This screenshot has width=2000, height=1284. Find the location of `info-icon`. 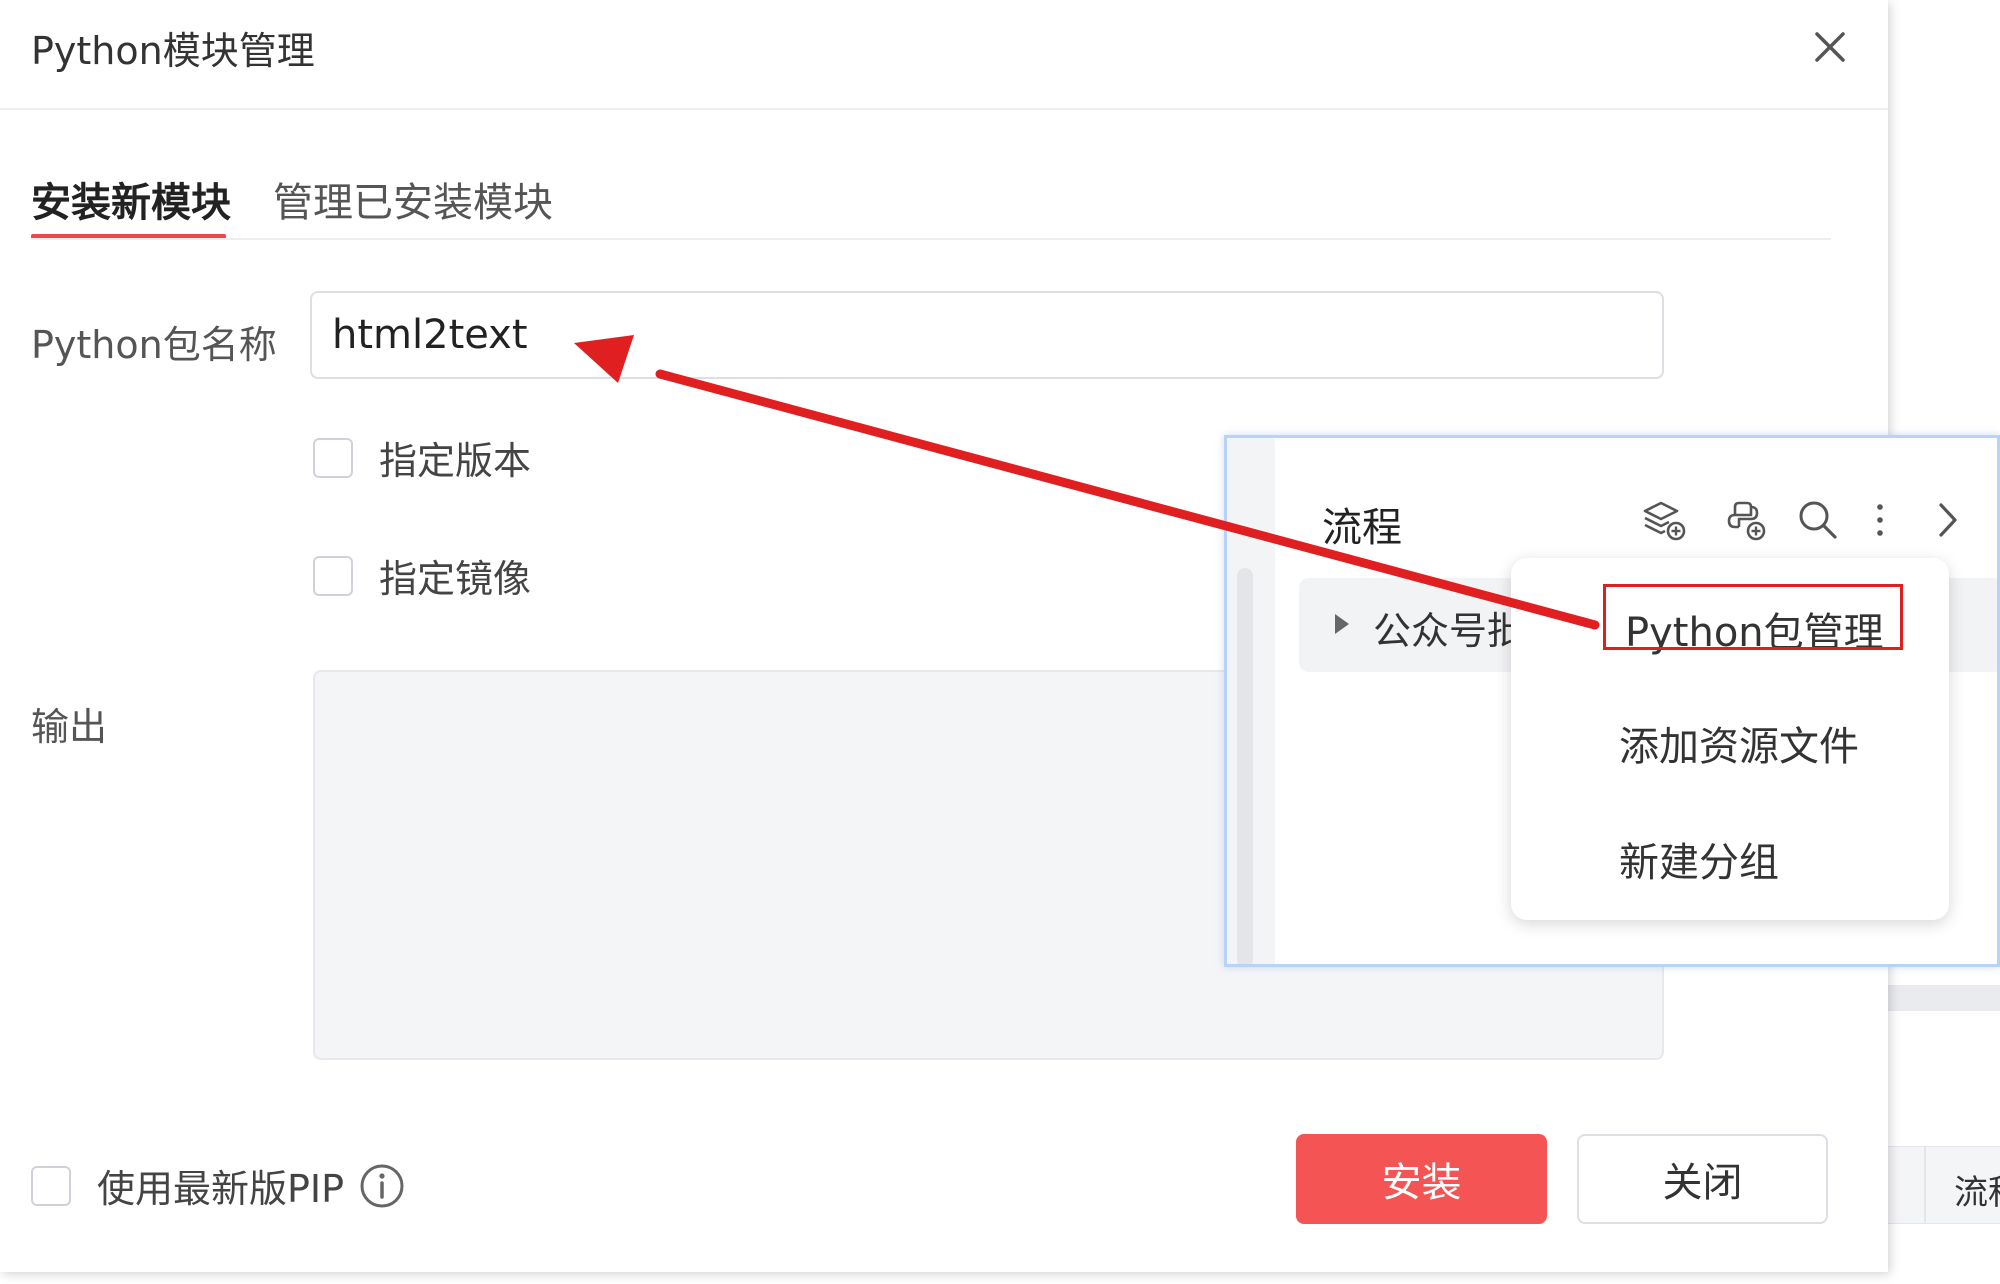

info-icon is located at coordinates (382, 1186).